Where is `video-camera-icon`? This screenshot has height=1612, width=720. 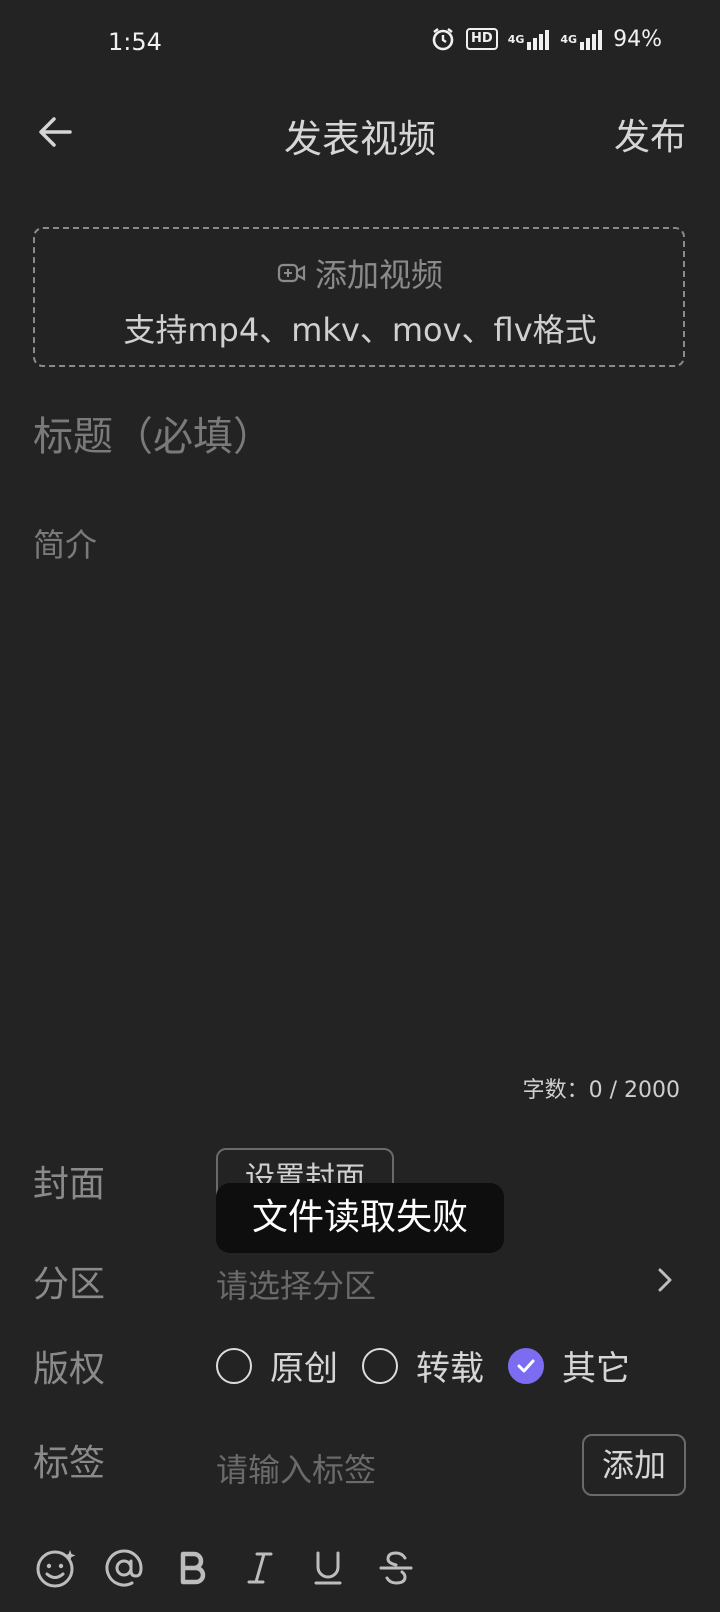 video-camera-icon is located at coordinates (291, 273).